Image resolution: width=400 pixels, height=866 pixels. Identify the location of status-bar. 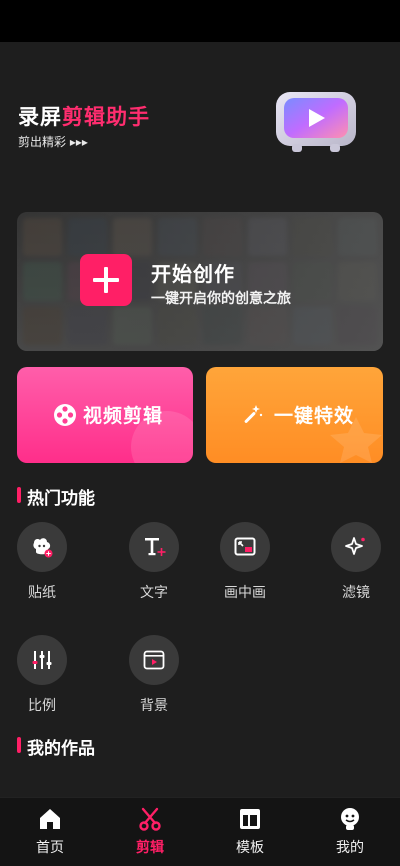
(200, 21).